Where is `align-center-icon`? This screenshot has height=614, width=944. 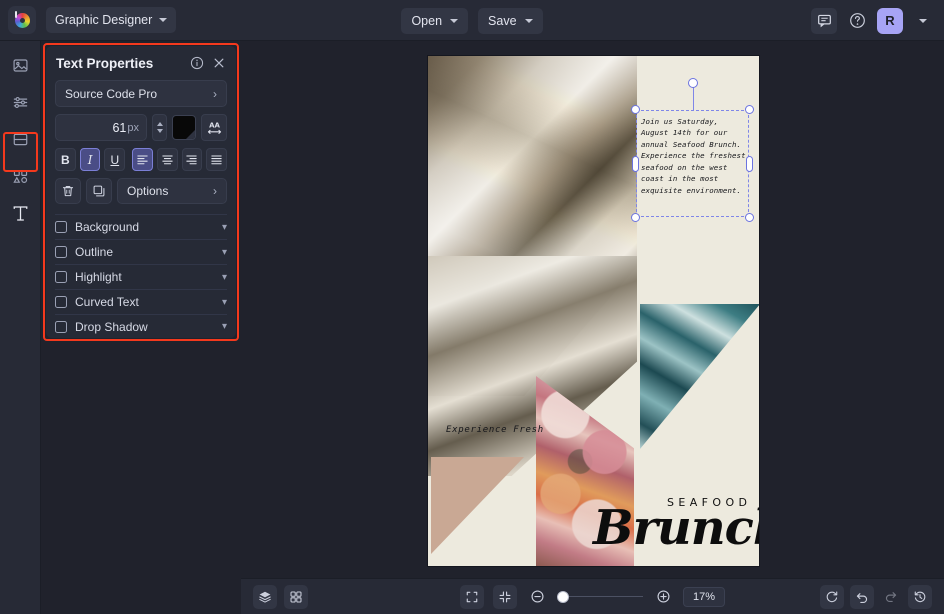
align-center-icon is located at coordinates (167, 160).